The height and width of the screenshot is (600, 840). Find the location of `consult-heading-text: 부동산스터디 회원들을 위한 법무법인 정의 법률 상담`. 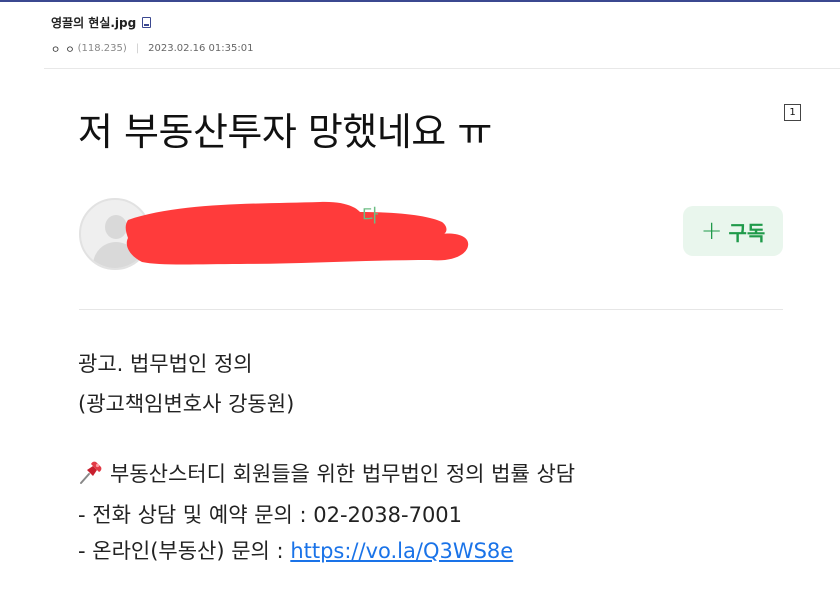

consult-heading-text: 부동산스터디 회원들을 위한 법무법인 정의 법률 상담 is located at coordinates (343, 474).